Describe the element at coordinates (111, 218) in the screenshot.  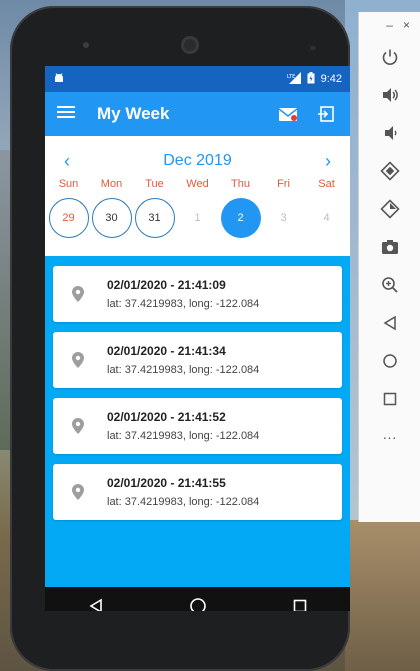
I see `calendar-day: 30` at that location.